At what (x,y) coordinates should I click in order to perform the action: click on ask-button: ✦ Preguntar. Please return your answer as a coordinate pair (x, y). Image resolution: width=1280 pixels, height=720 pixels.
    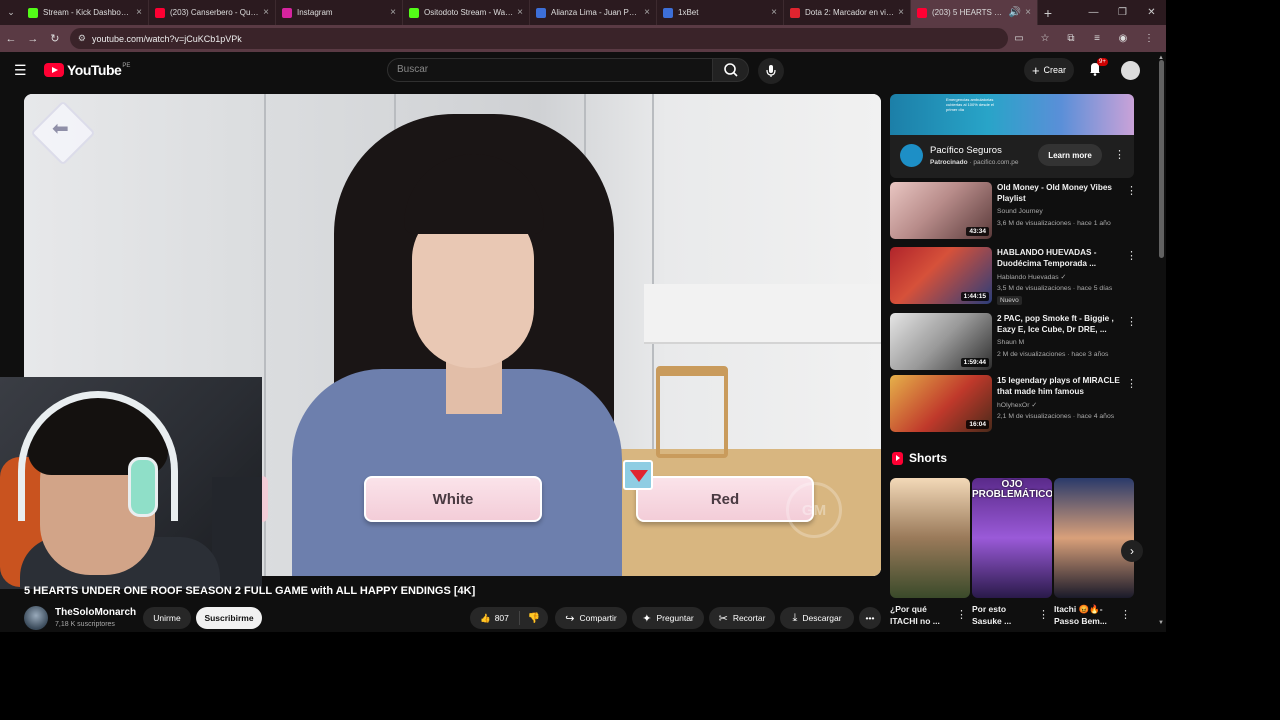
    Looking at the image, I should click on (668, 618).